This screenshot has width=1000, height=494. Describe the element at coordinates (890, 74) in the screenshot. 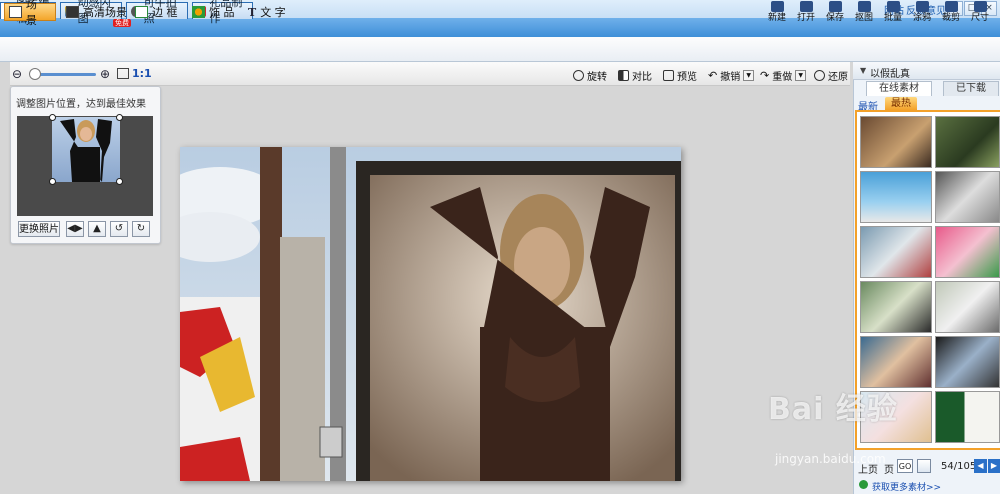

I see `material-panel-title: 以假乱真` at that location.